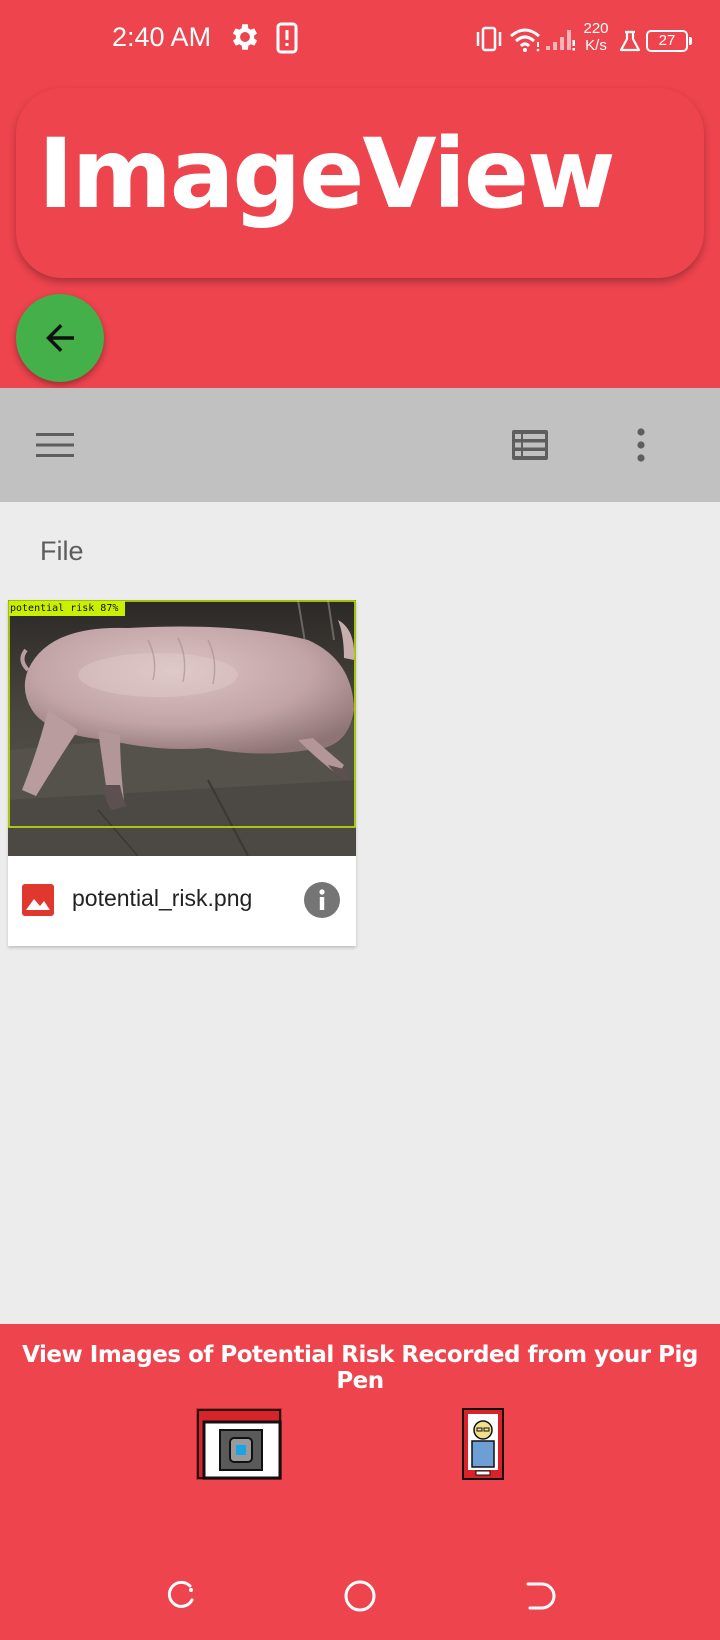  Describe the element at coordinates (180, 1596) in the screenshot. I see `recent-apps-icon` at that location.